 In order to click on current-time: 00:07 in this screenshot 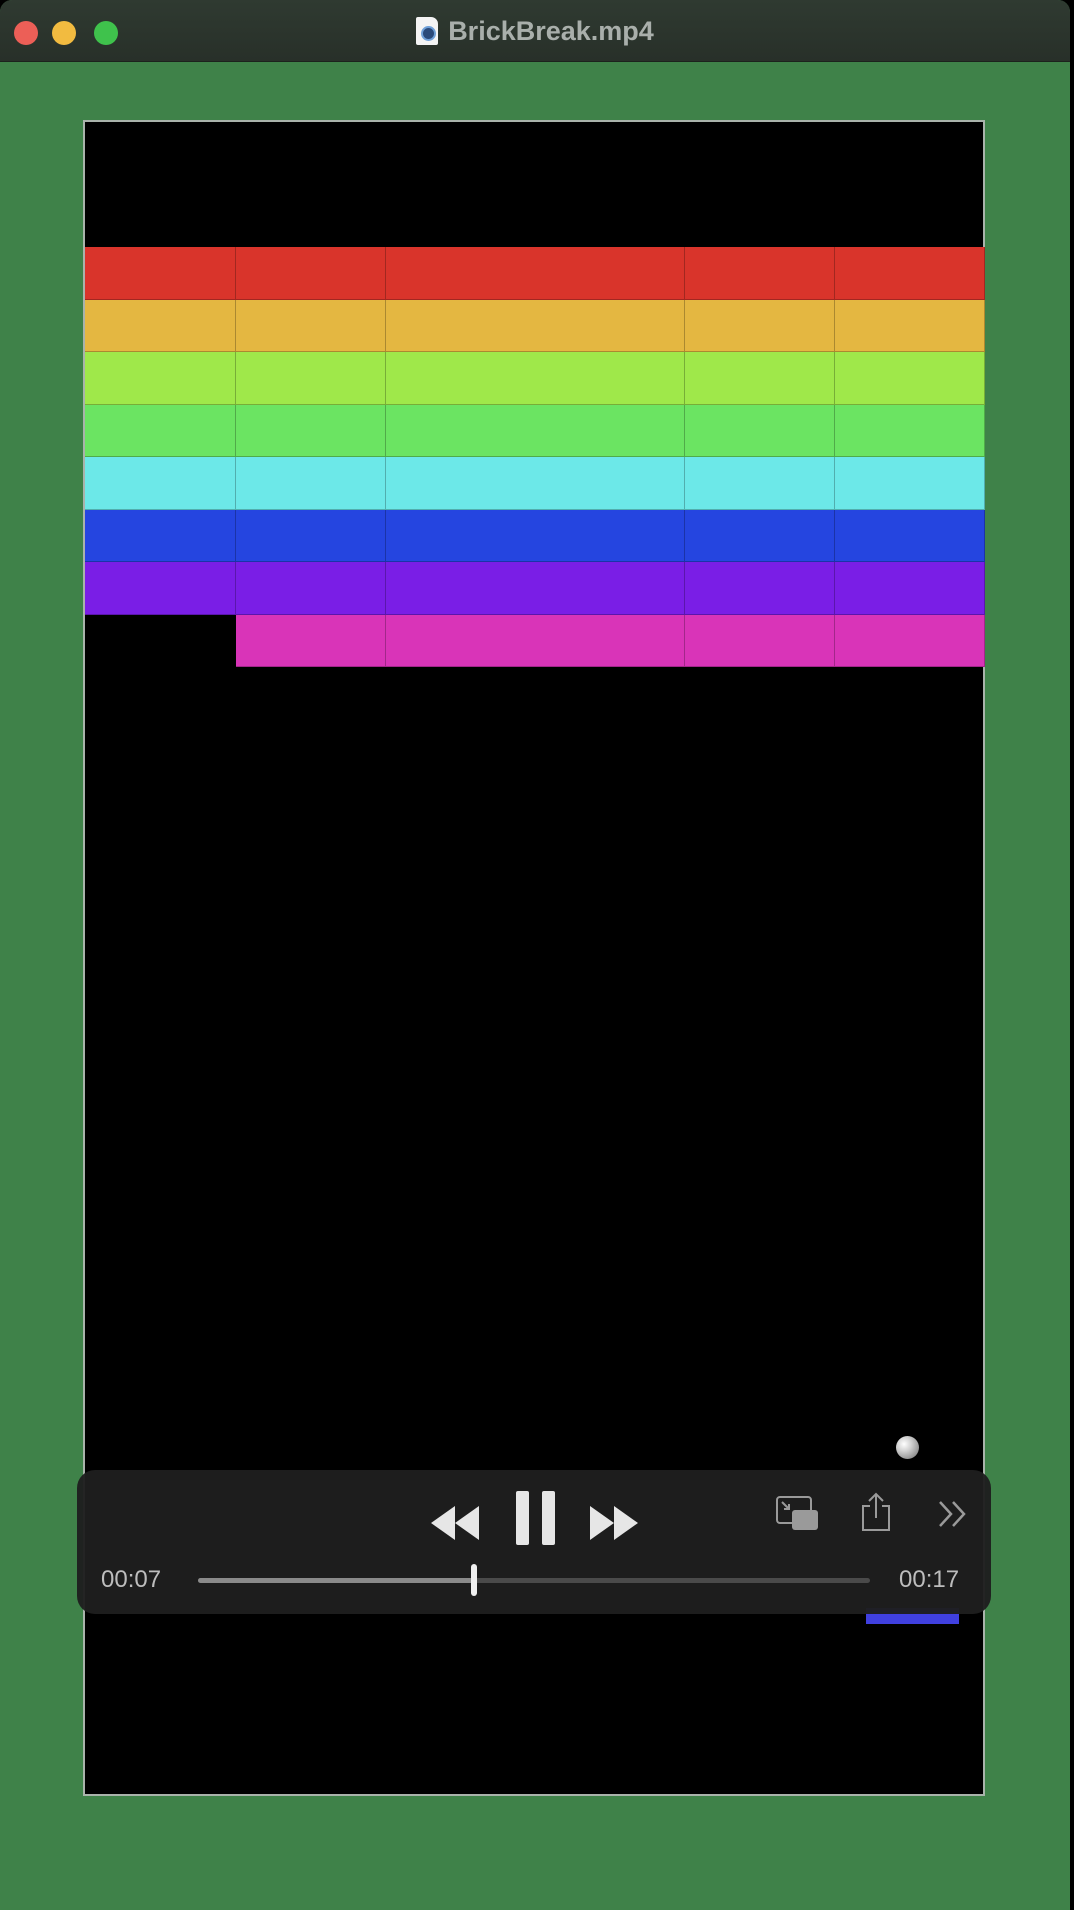, I will do `click(131, 1579)`.